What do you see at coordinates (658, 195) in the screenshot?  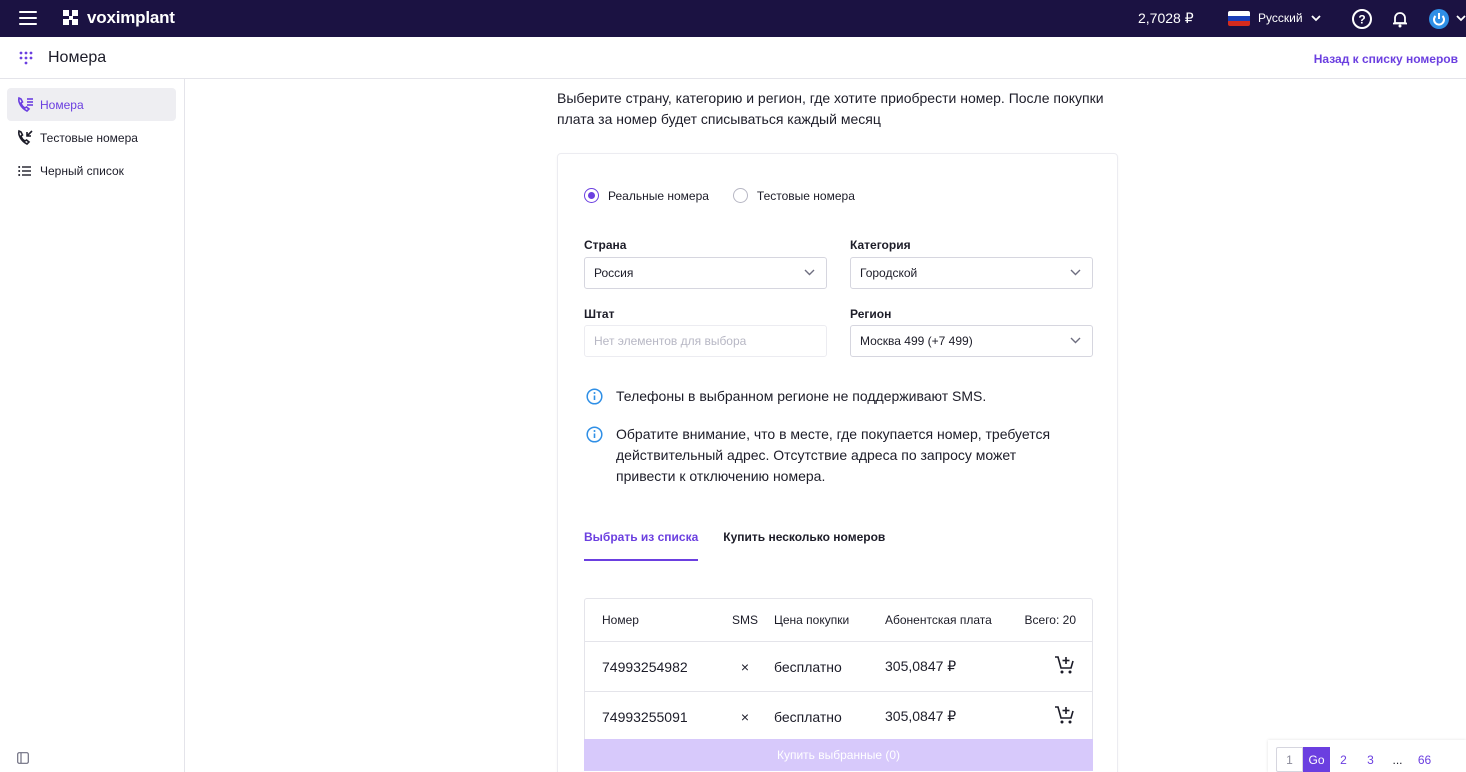 I see `radio-label: Реальные номера` at bounding box center [658, 195].